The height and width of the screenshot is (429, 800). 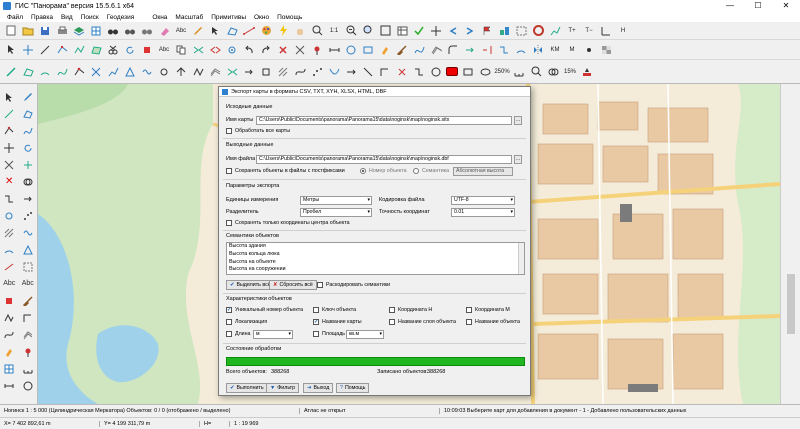 What do you see at coordinates (90, 17) in the screenshot?
I see `menu-search: Поиск` at bounding box center [90, 17].